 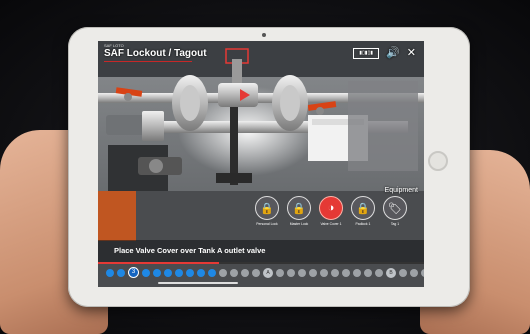 I want to click on equipment-label: Equipment, so click(x=401, y=190).